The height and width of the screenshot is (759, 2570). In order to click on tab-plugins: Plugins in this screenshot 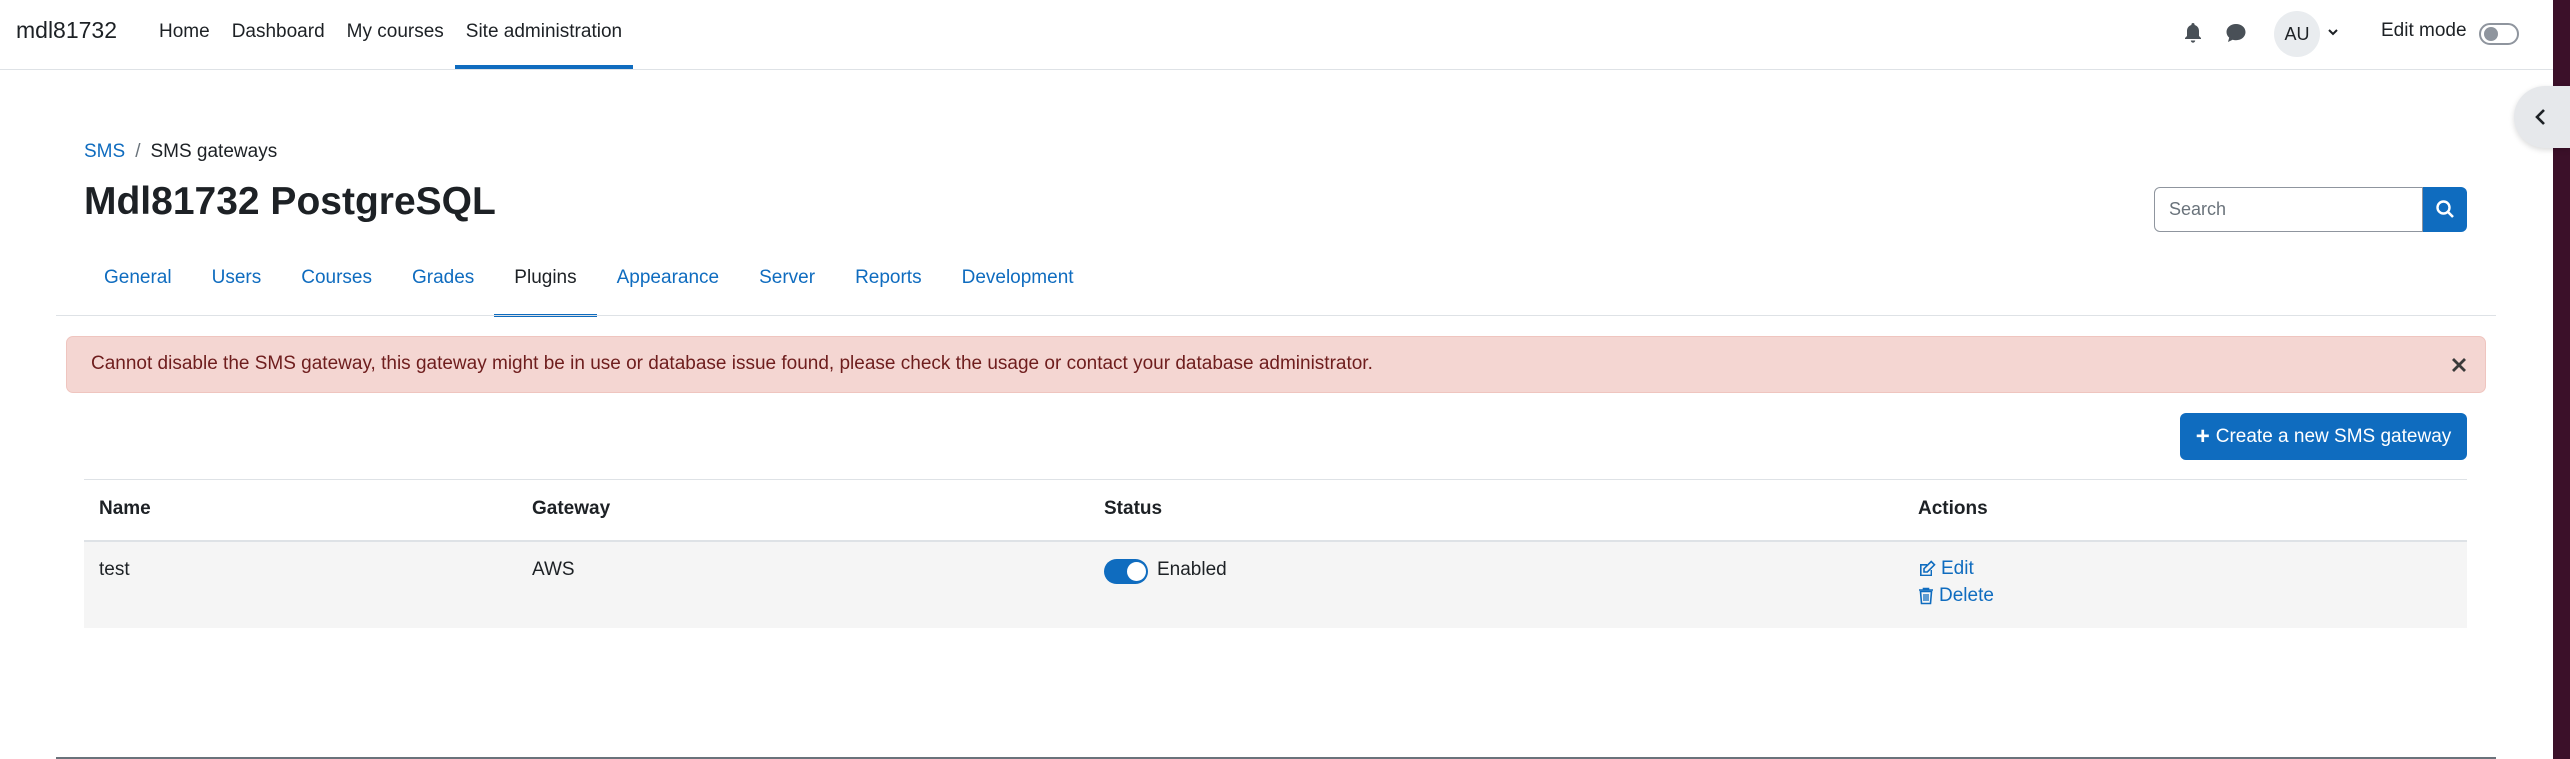, I will do `click(545, 283)`.